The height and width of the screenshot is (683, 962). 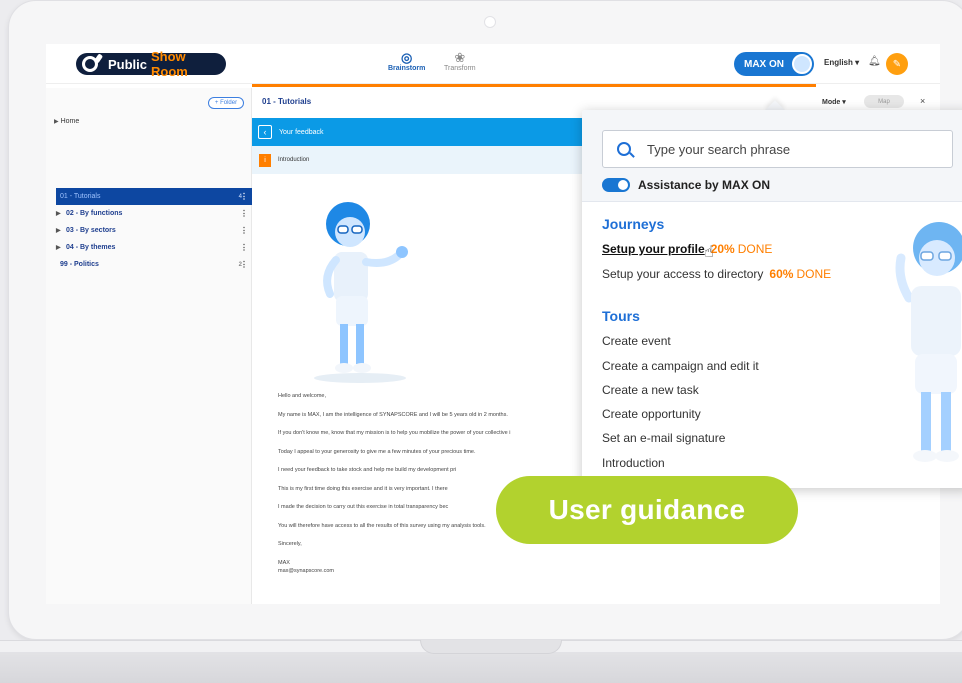 I want to click on tree-item-label: 04 - By themes, so click(x=91, y=247).